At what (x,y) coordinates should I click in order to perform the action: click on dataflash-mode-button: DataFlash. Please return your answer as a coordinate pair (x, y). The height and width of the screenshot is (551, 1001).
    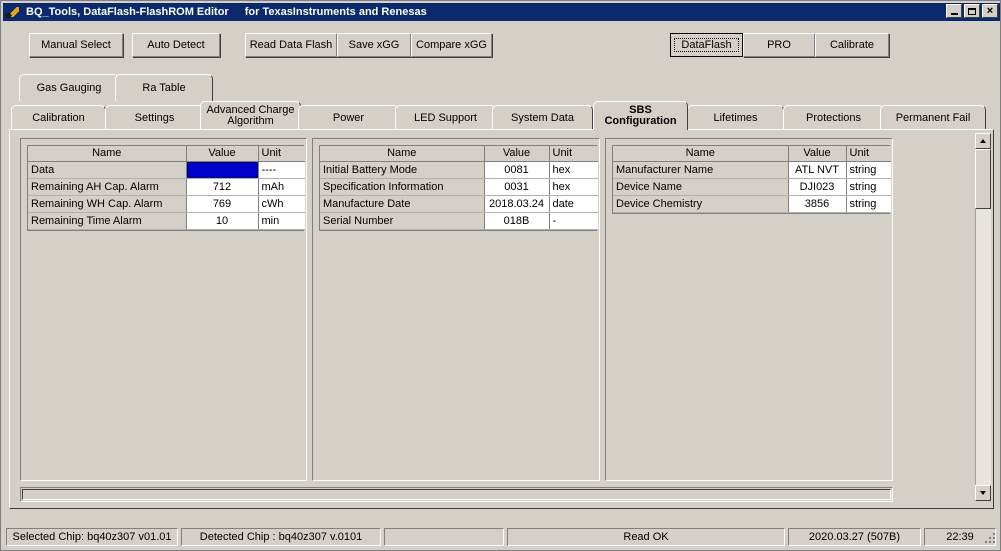
    Looking at the image, I should click on (706, 45).